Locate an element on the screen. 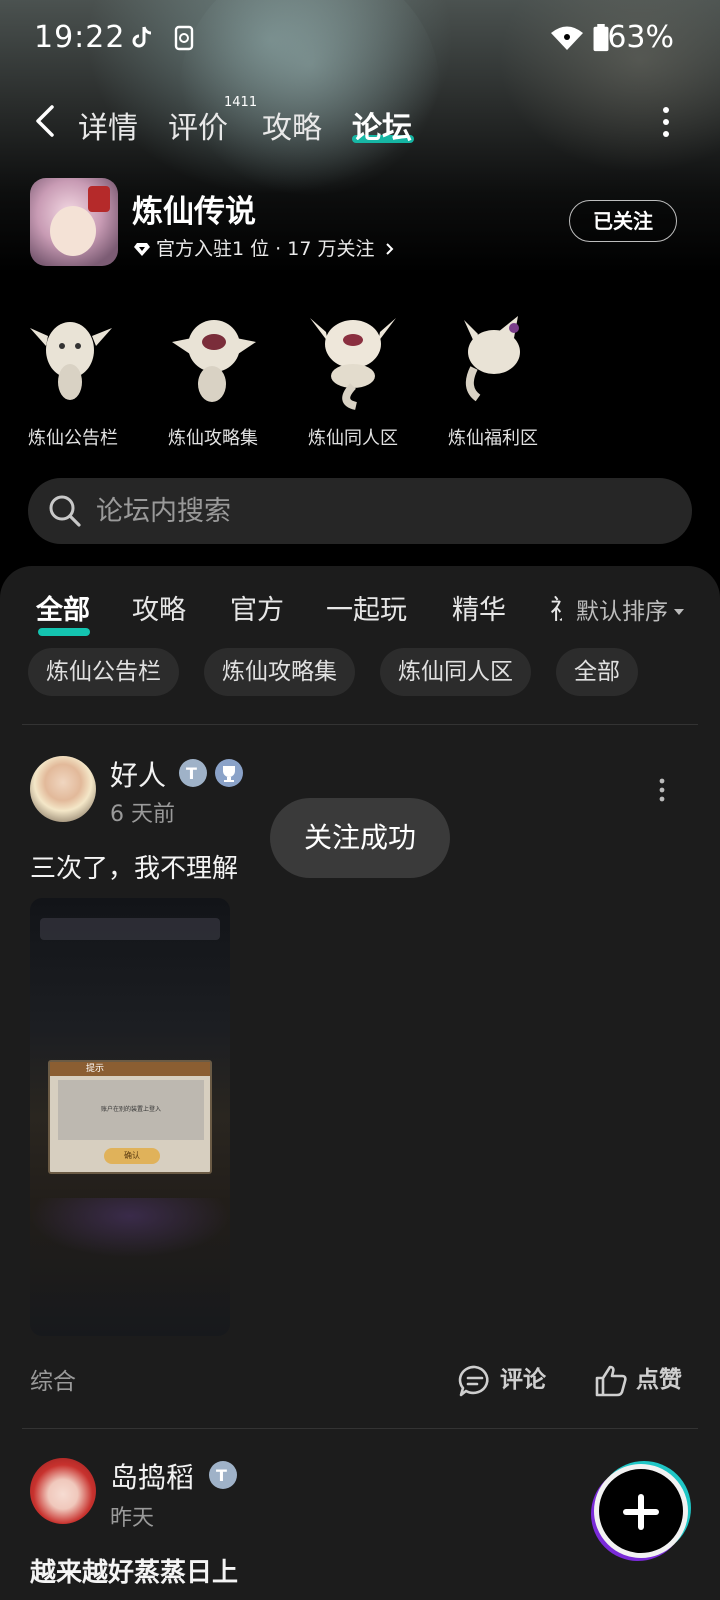 The image size is (720, 1600). post-image: 提示 账户在别的装置上登入 确认 is located at coordinates (130, 1117).